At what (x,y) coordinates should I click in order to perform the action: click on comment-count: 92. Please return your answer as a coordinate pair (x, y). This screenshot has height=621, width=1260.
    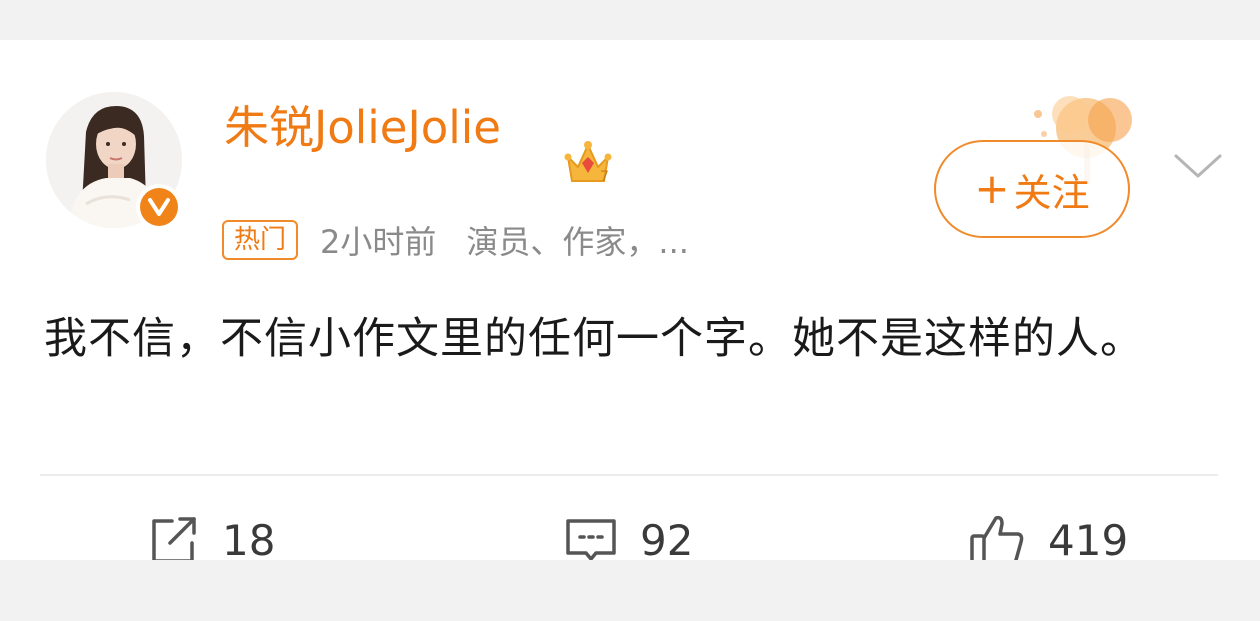
    Looking at the image, I should click on (667, 540).